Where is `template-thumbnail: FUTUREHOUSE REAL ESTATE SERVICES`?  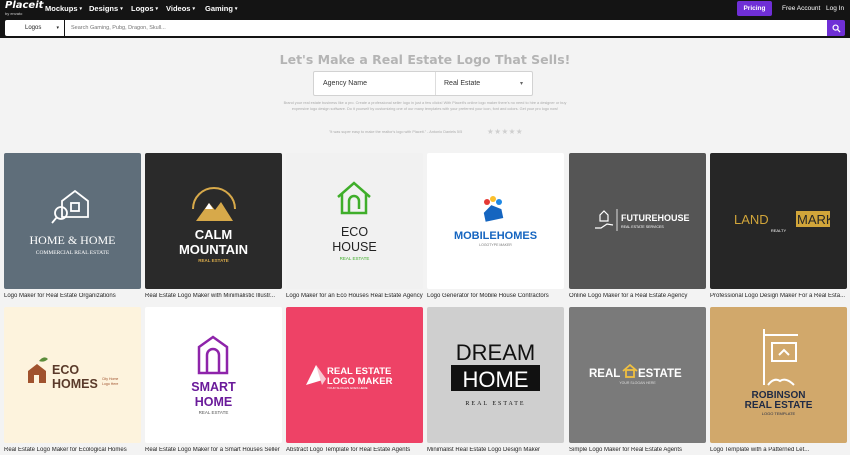
template-thumbnail: FUTUREHOUSE REAL ESTATE SERVICES is located at coordinates (637, 221).